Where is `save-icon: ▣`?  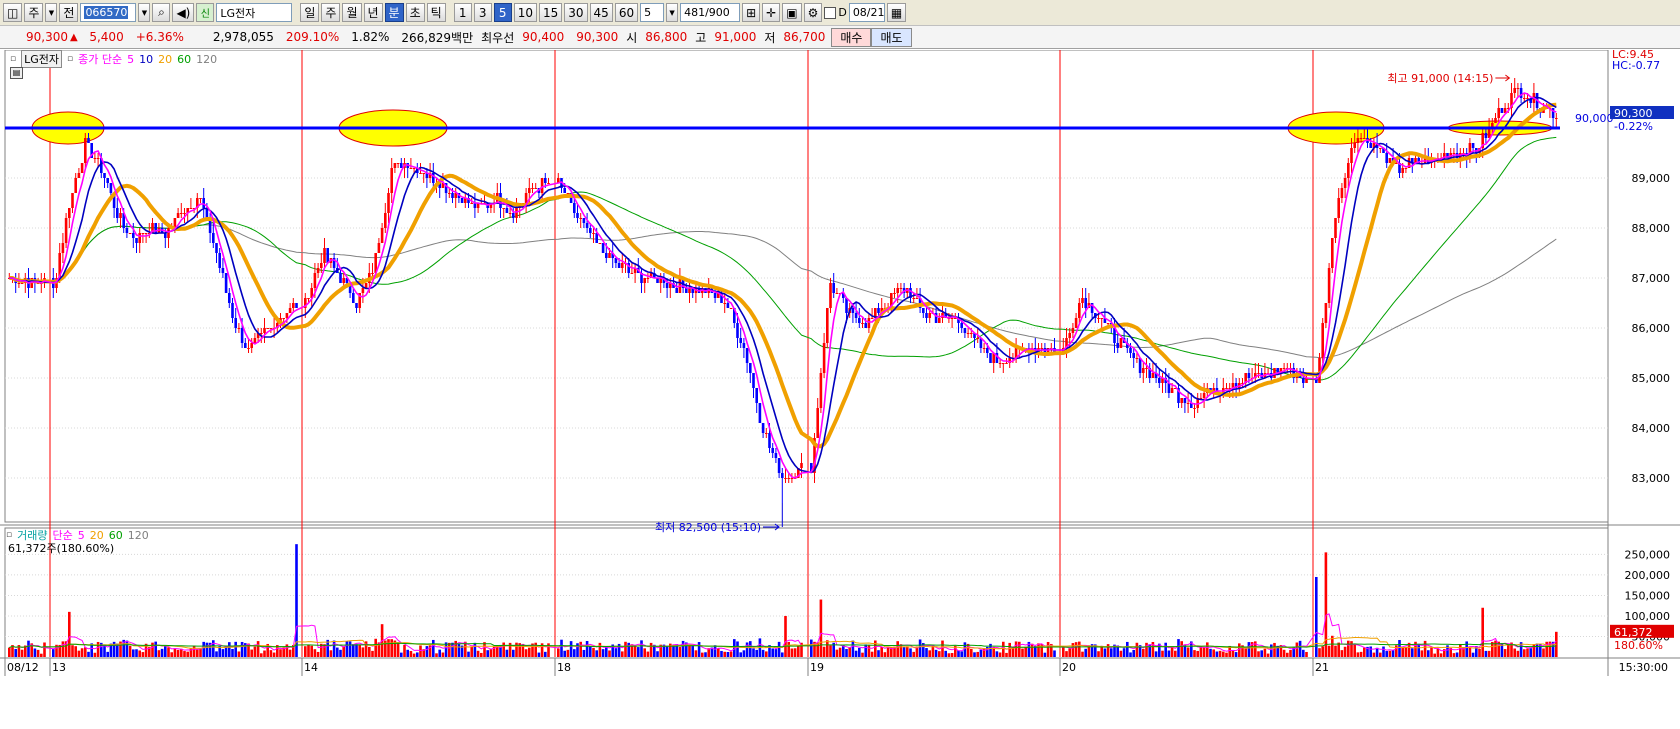
save-icon: ▣ is located at coordinates (792, 12).